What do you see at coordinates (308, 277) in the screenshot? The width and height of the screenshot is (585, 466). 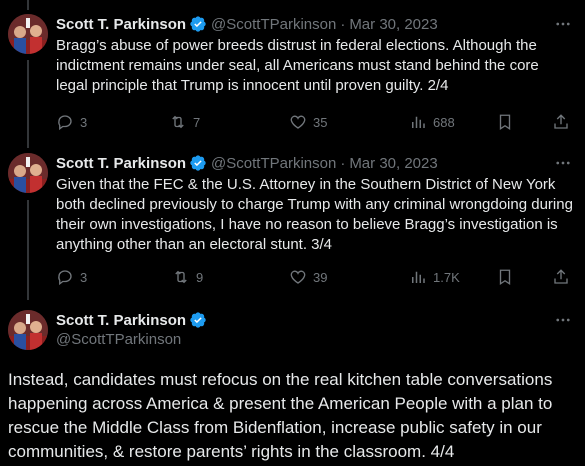 I see `like-button: 39` at bounding box center [308, 277].